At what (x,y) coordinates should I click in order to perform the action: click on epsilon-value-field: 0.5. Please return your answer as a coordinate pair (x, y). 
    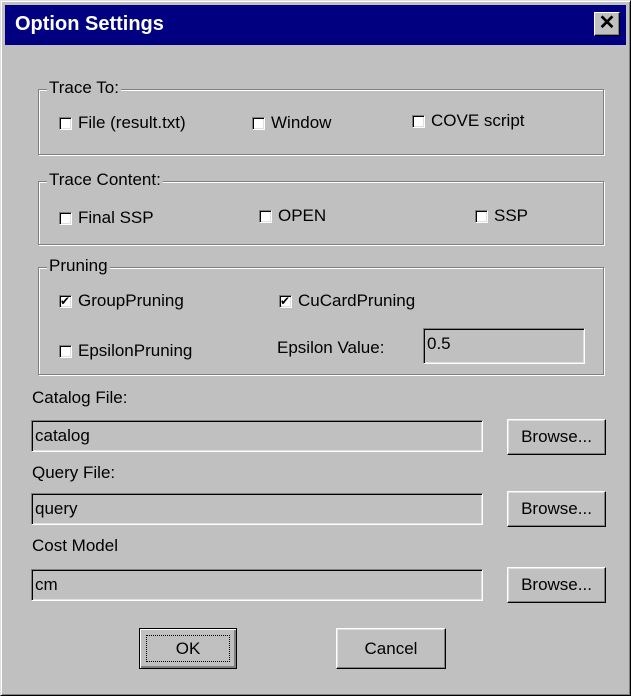
    Looking at the image, I should click on (504, 346).